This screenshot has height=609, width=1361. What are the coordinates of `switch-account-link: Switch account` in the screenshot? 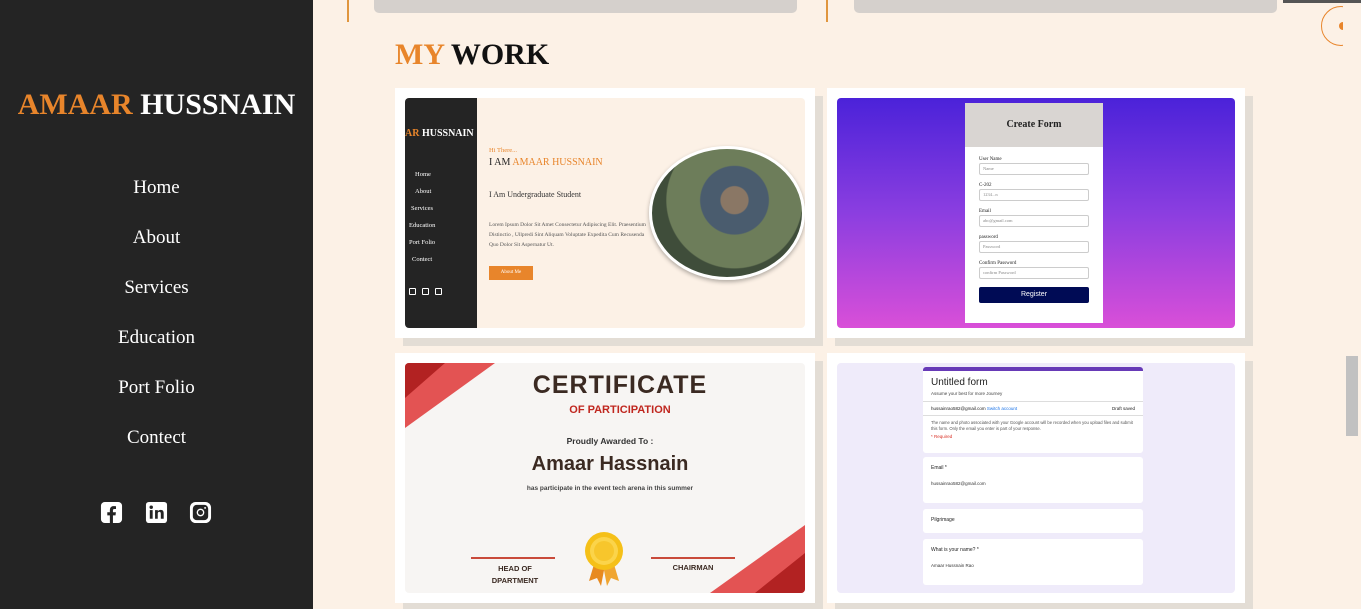 It's located at (1002, 408).